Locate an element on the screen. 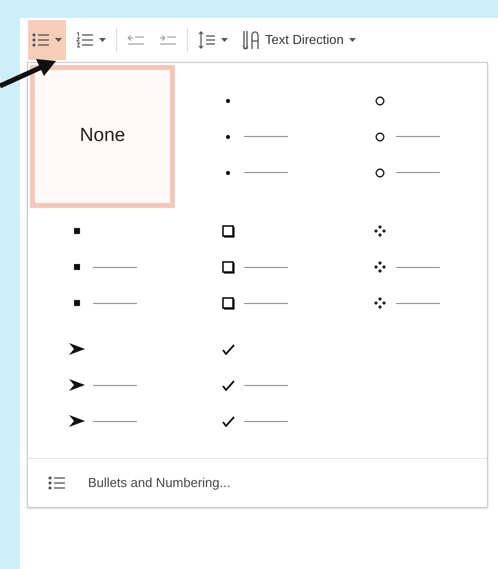 This screenshot has height=569, width=498. none-option: None is located at coordinates (102, 136).